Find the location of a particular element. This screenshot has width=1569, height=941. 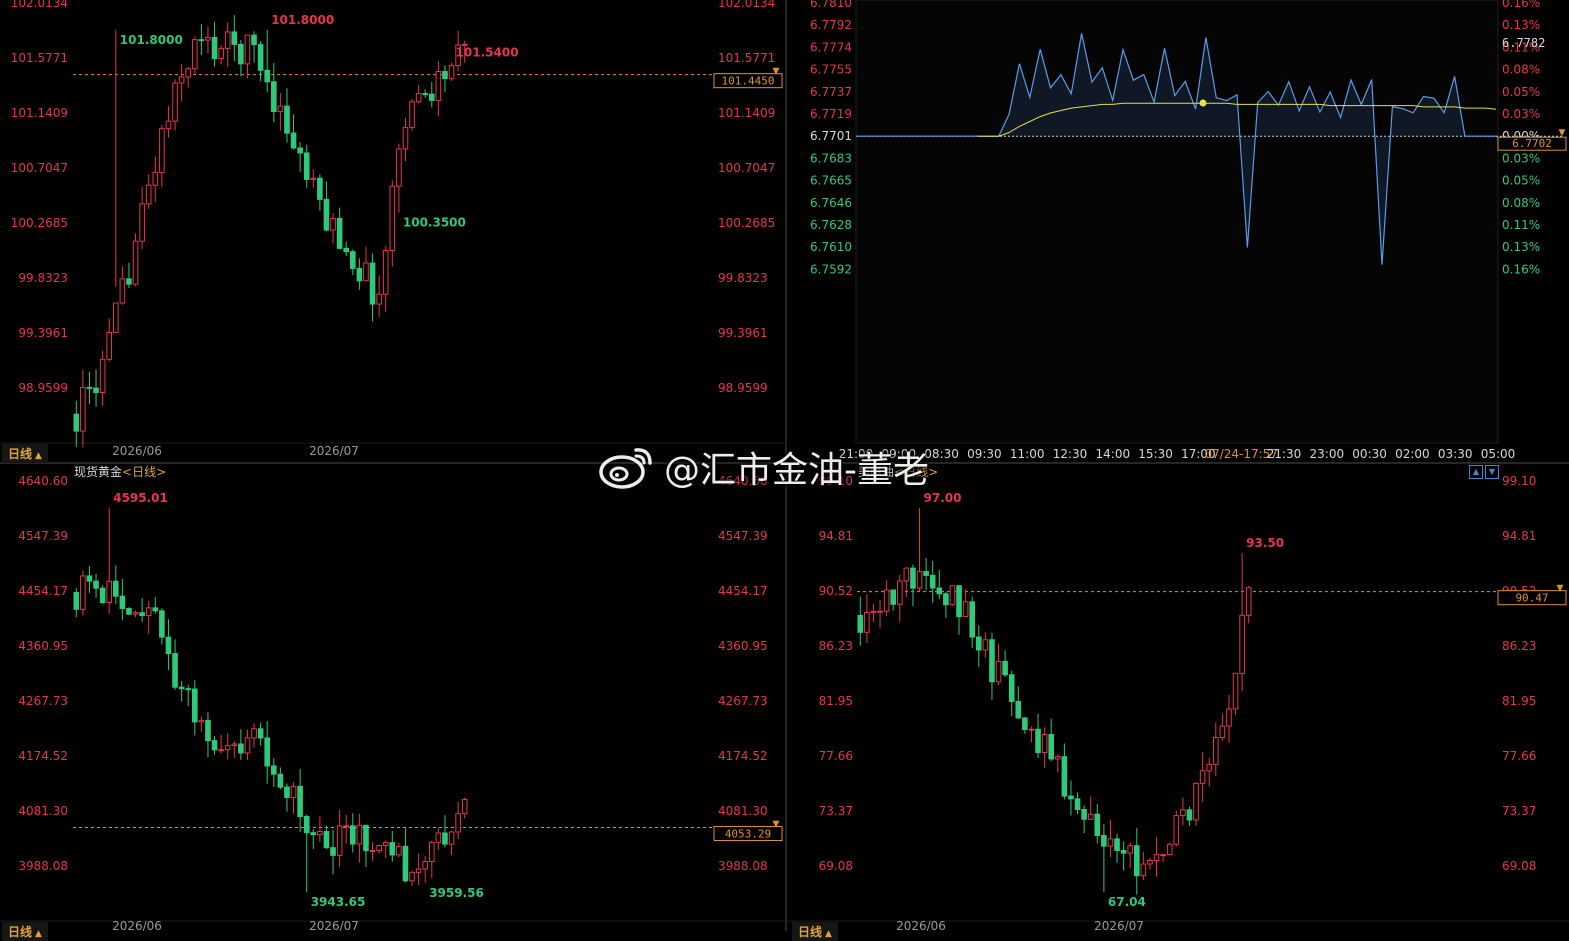

x-tick: 08:30 is located at coordinates (941, 454).